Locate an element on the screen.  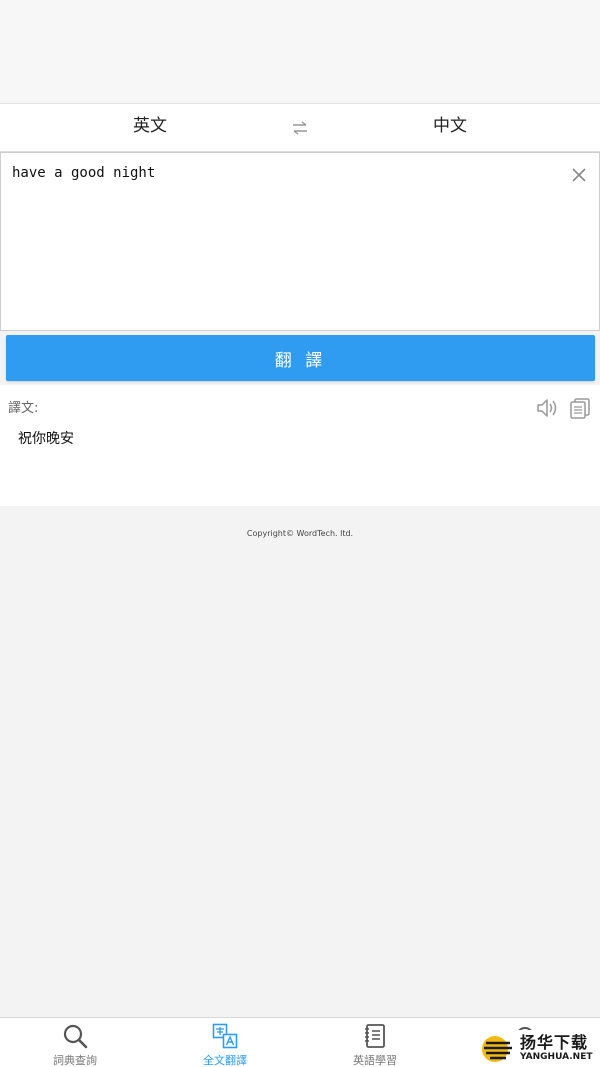
top-bar is located at coordinates (300, 52).